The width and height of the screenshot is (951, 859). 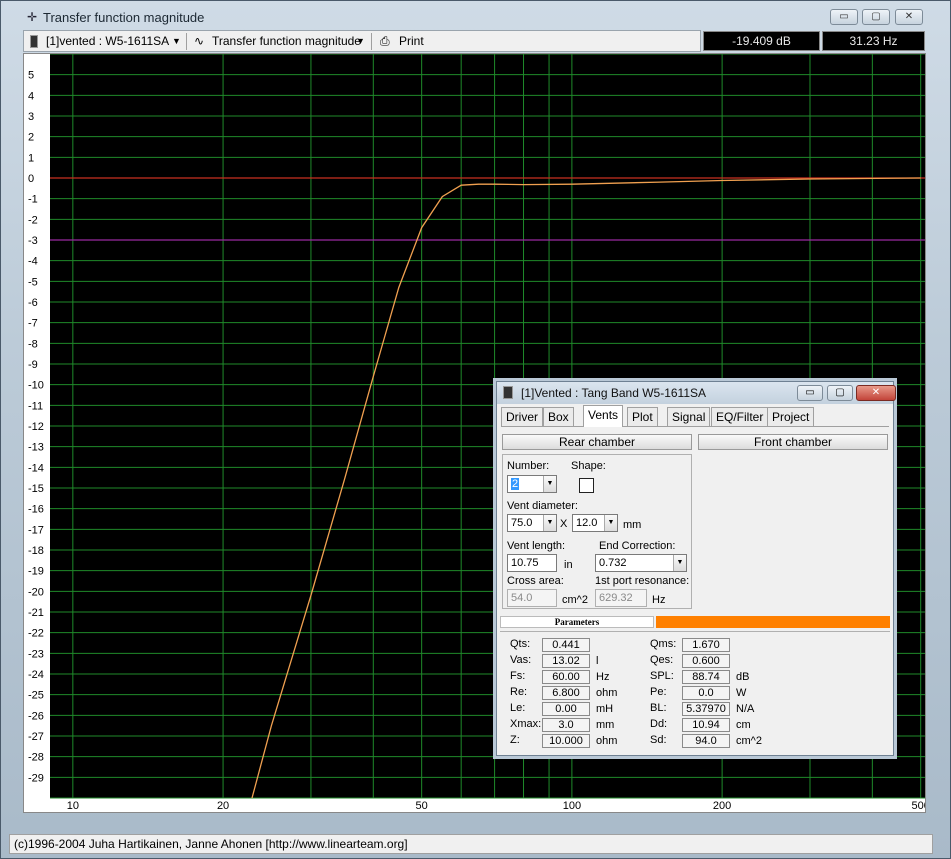 What do you see at coordinates (876, 393) in the screenshot?
I see `dialog-close-button: ✕` at bounding box center [876, 393].